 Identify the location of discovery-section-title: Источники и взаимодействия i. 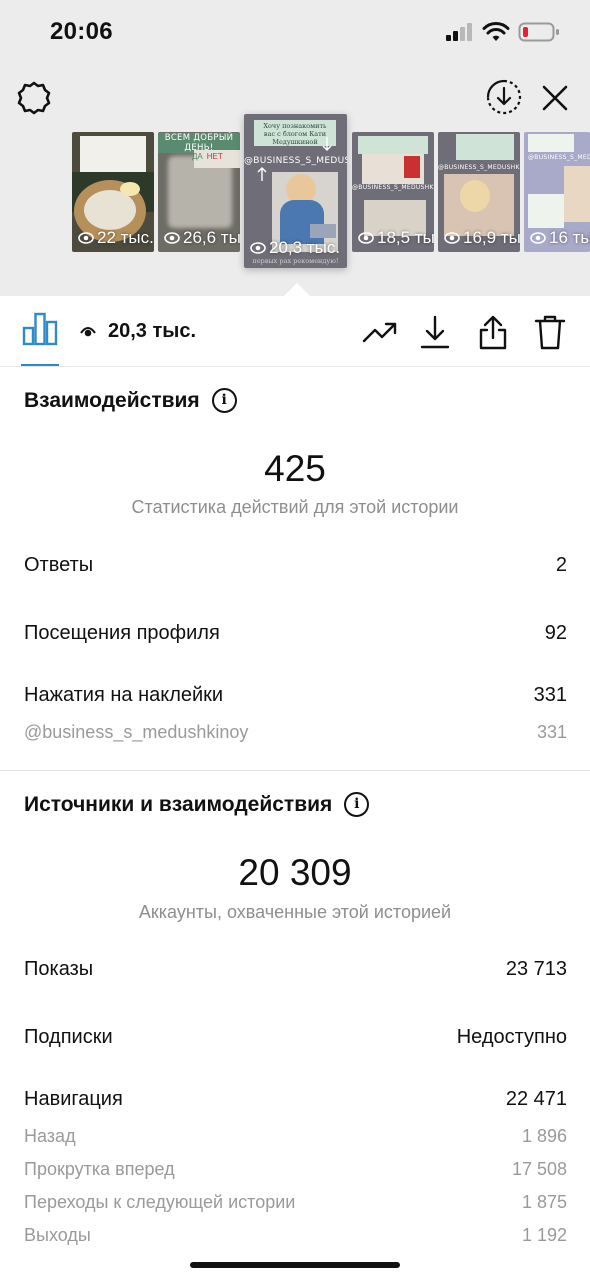
(197, 804).